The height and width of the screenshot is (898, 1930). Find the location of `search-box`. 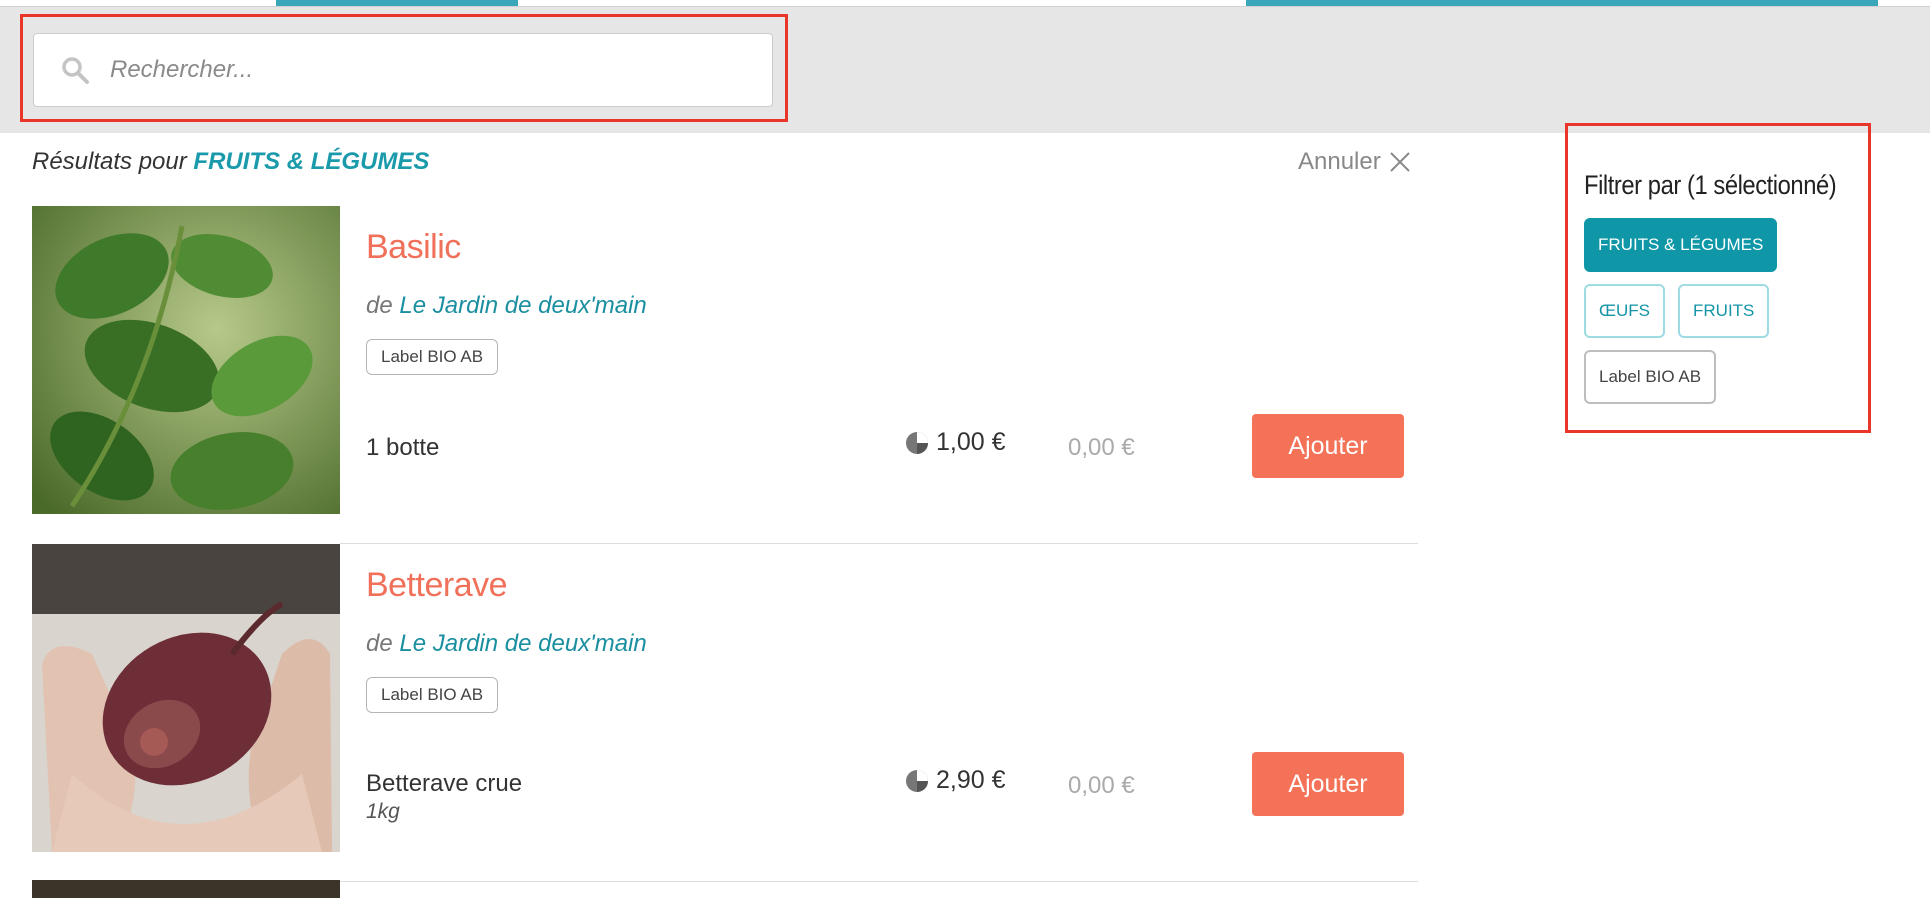

search-box is located at coordinates (403, 70).